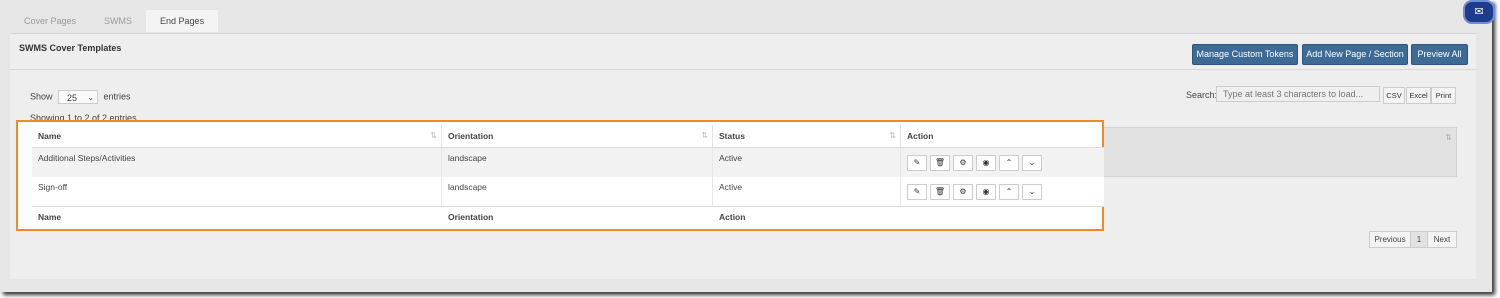 The width and height of the screenshot is (1500, 298). What do you see at coordinates (1439, 54) in the screenshot?
I see `preview-all-button: Preview All` at bounding box center [1439, 54].